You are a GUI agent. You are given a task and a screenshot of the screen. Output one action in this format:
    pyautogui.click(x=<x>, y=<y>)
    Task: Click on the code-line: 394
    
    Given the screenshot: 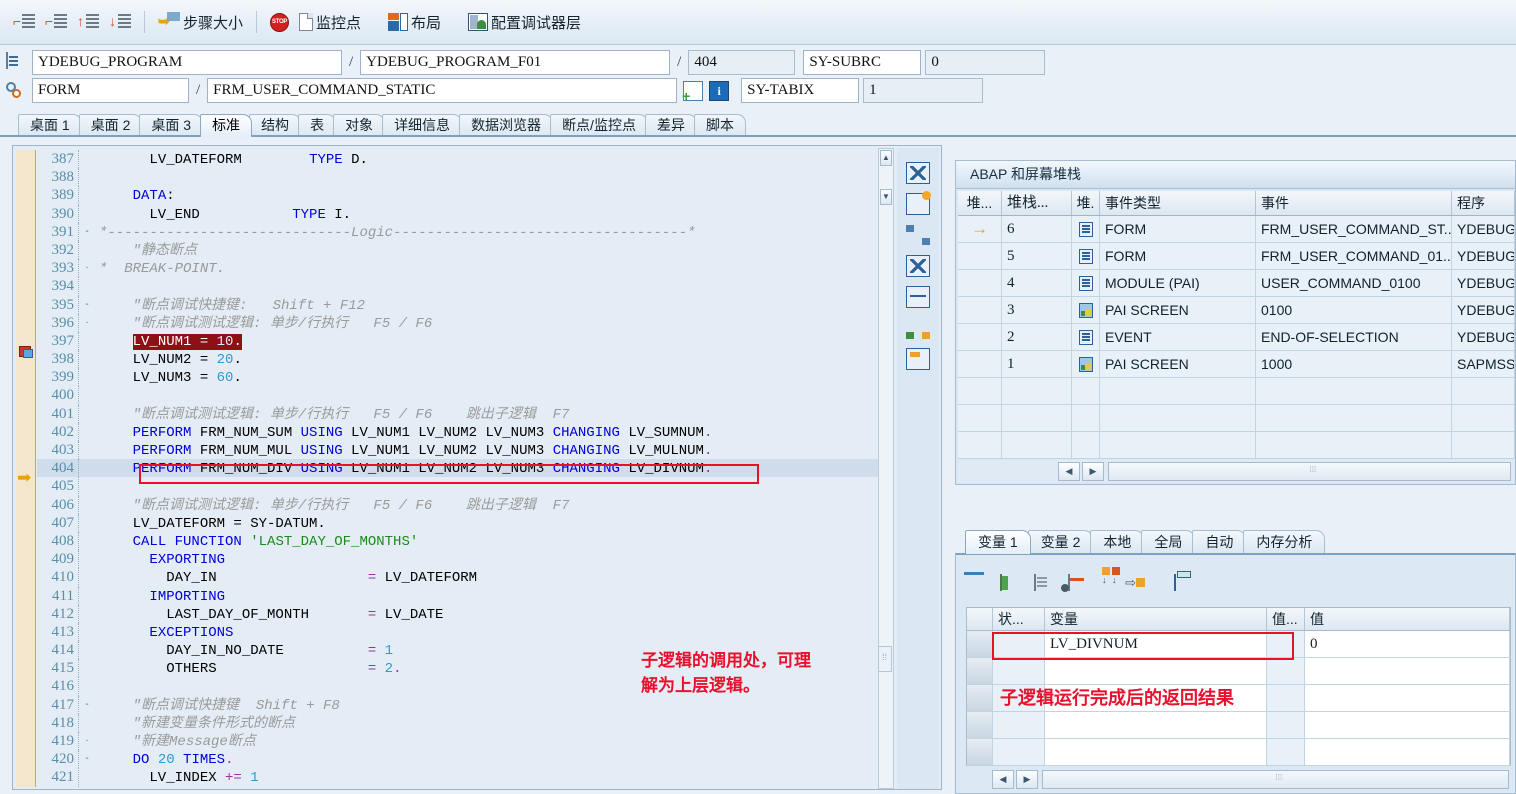 What is the action you would take?
    pyautogui.click(x=464, y=286)
    